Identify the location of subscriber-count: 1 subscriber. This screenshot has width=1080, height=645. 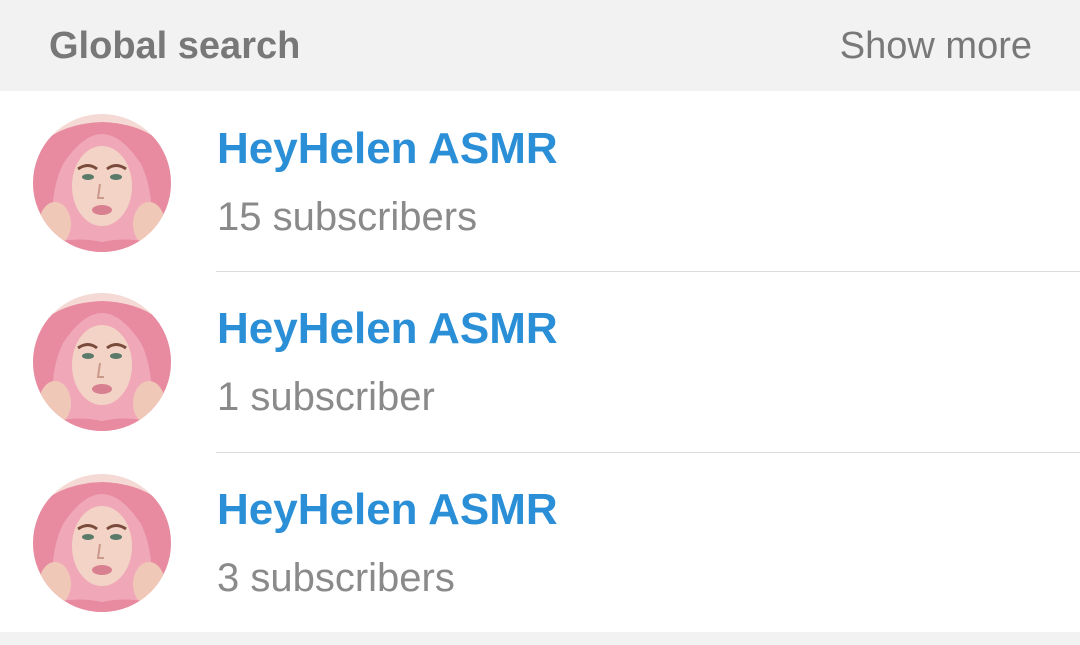
(326, 397).